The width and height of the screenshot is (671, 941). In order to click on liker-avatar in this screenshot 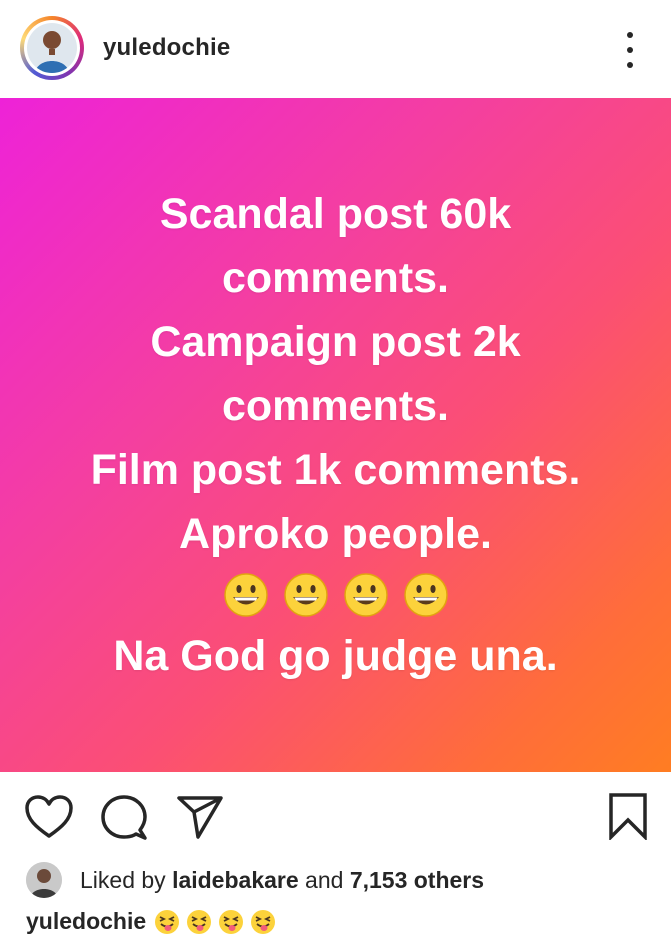, I will do `click(44, 880)`.